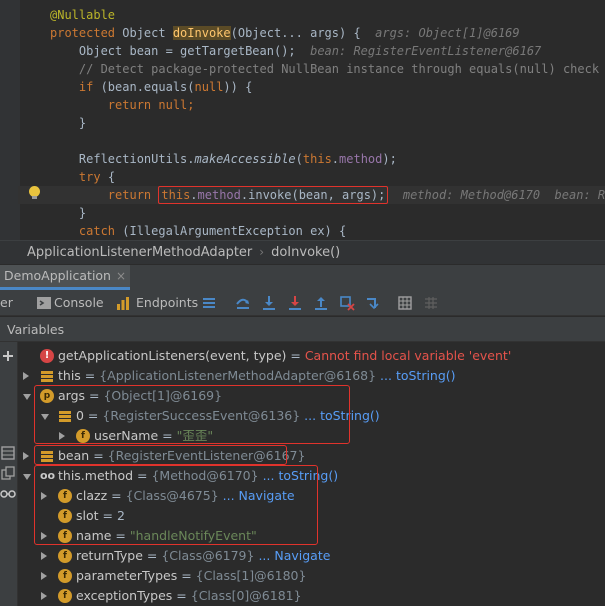  Describe the element at coordinates (312, 496) in the screenshot. I see `variable-row-clazz: f clazz = {Class@4675} ... Navigate` at that location.